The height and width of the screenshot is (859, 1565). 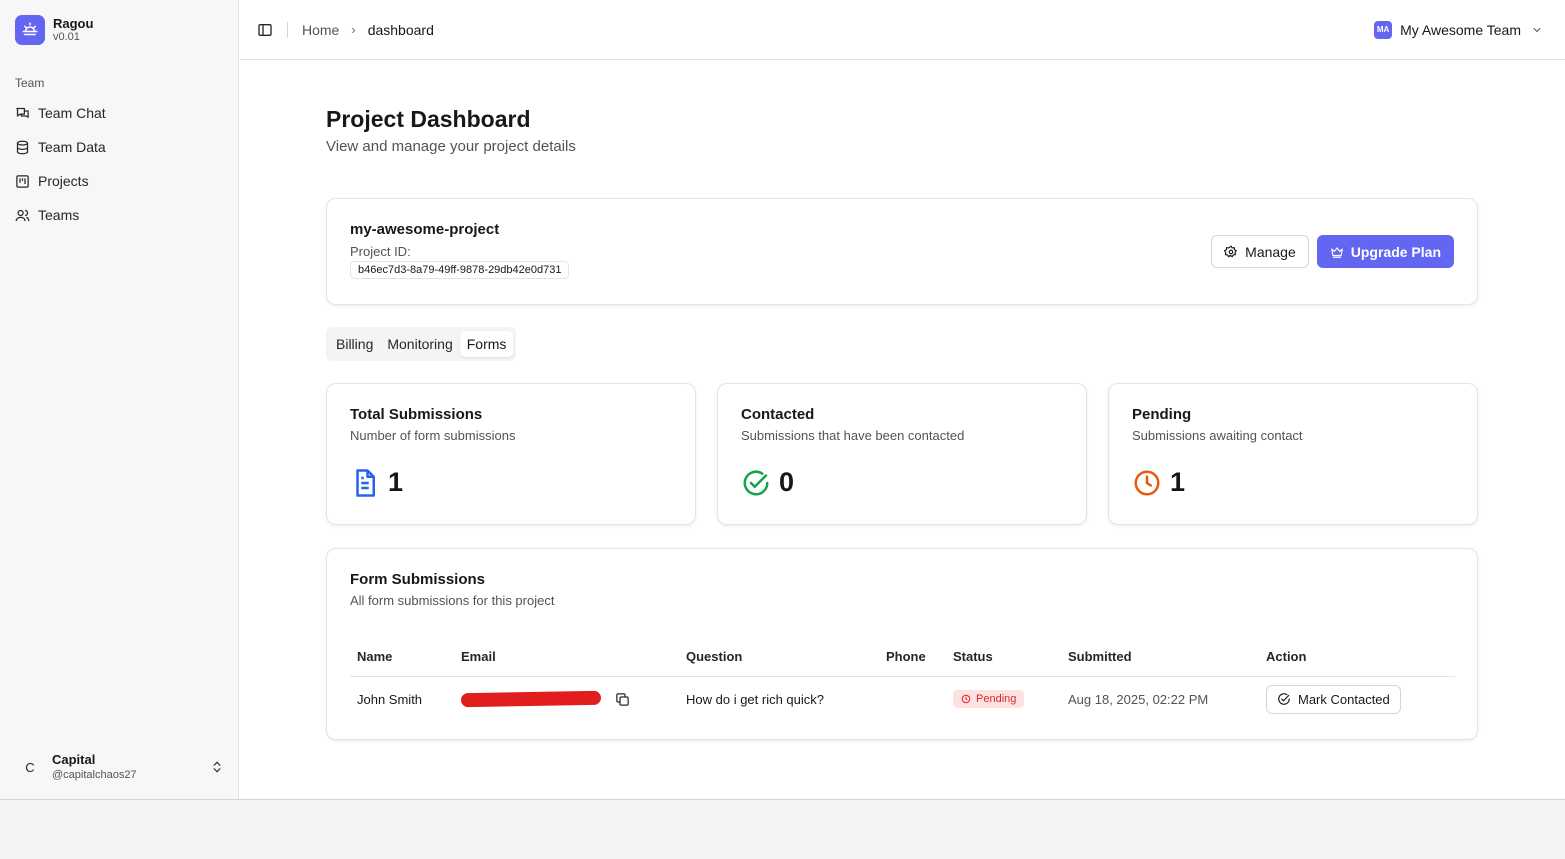 What do you see at coordinates (119, 215) in the screenshot?
I see `sidebar-item-teams: Teams` at bounding box center [119, 215].